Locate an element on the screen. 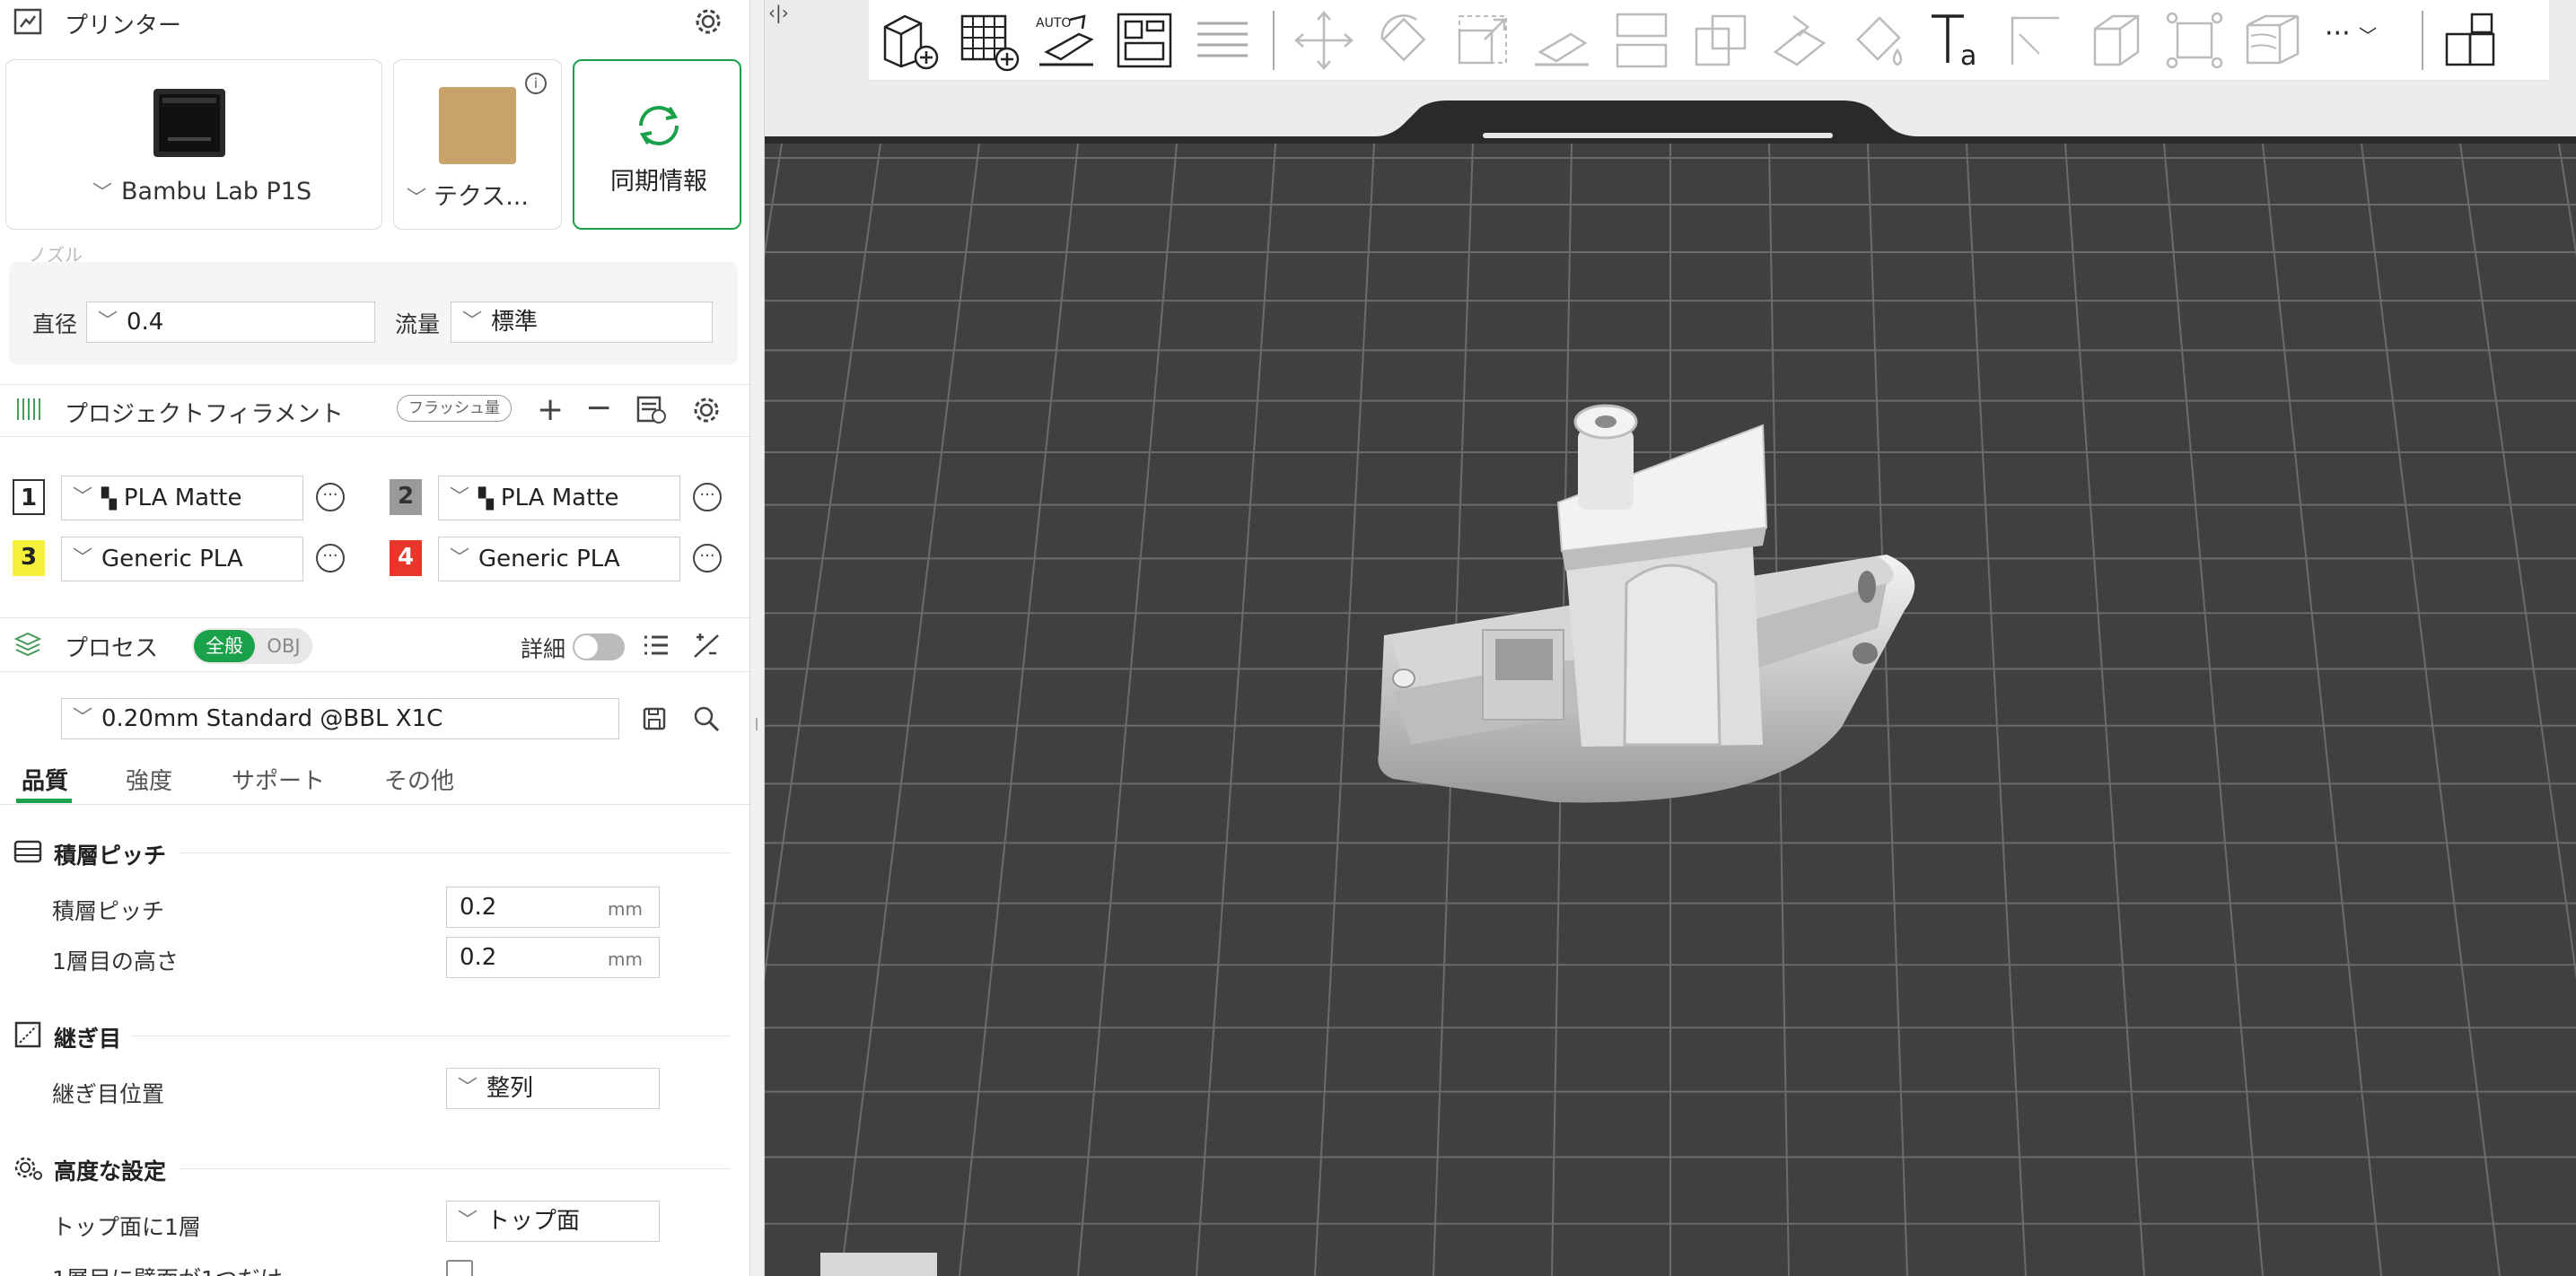 The height and width of the screenshot is (1276, 2576). filament-slot-1-select: ﹀ ▚ PLA Matte is located at coordinates (182, 498).